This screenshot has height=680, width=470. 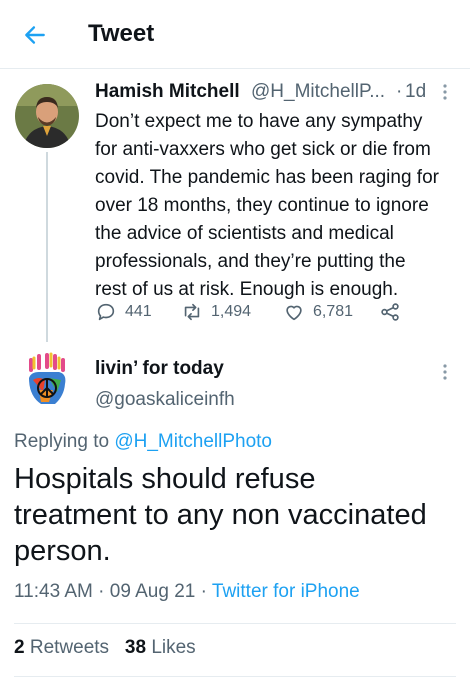 I want to click on likes-stat: 38 Likes, so click(x=160, y=647).